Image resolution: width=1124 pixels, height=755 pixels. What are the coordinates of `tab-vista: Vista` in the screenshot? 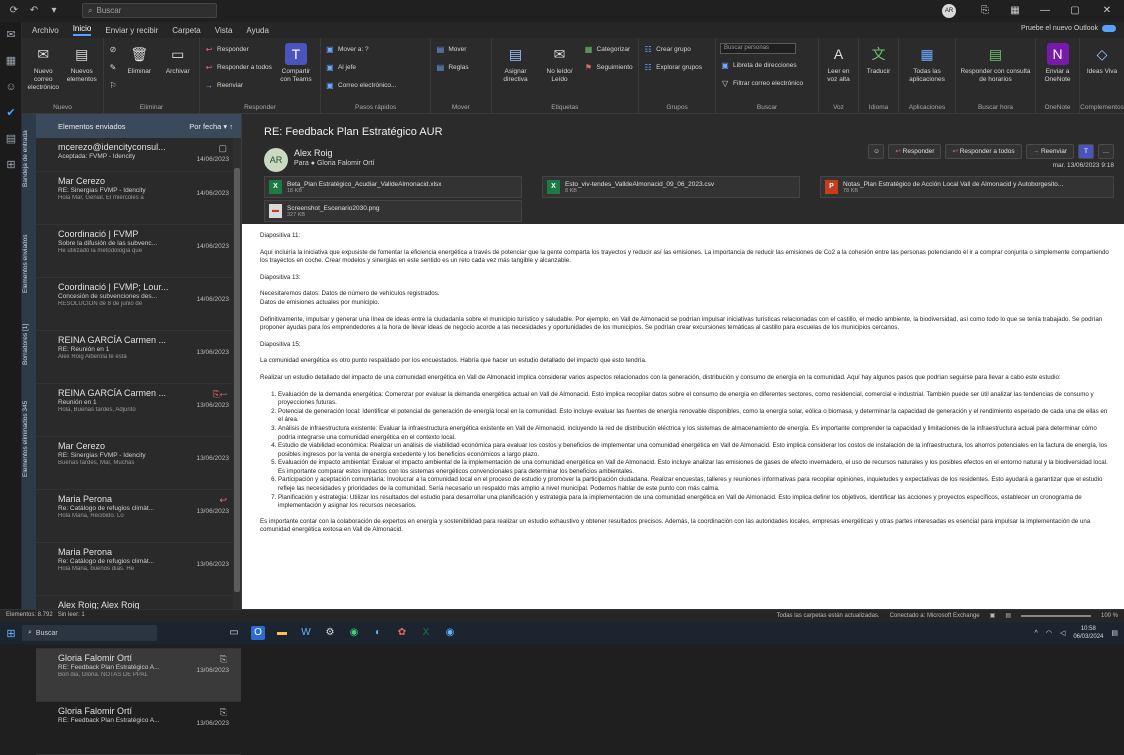 It's located at (224, 30).